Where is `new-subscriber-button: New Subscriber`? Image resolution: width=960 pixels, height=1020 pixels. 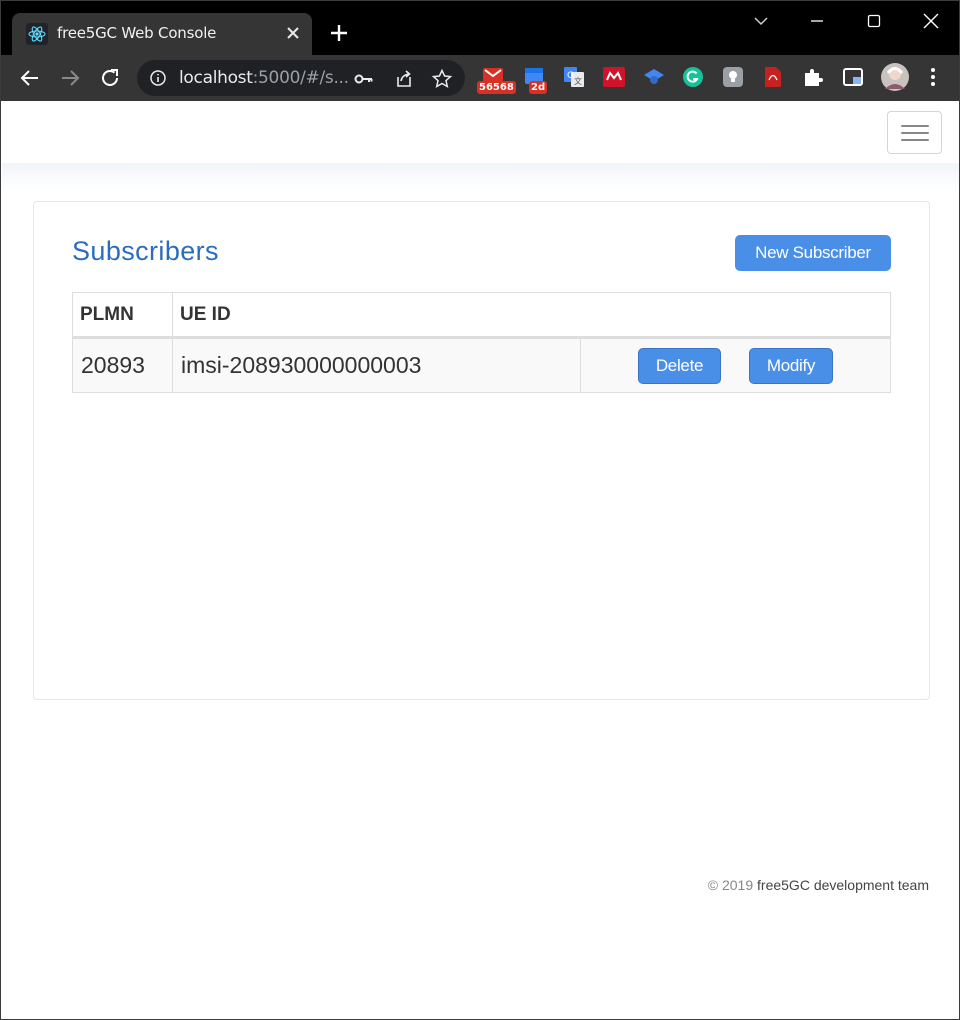 new-subscriber-button: New Subscriber is located at coordinates (813, 253).